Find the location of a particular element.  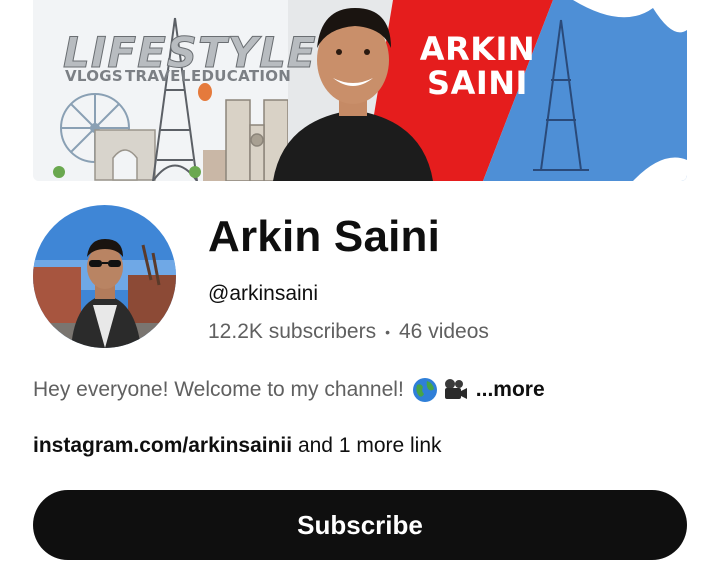

instagram-link: instagram.com/arkinsainii is located at coordinates (162, 445).